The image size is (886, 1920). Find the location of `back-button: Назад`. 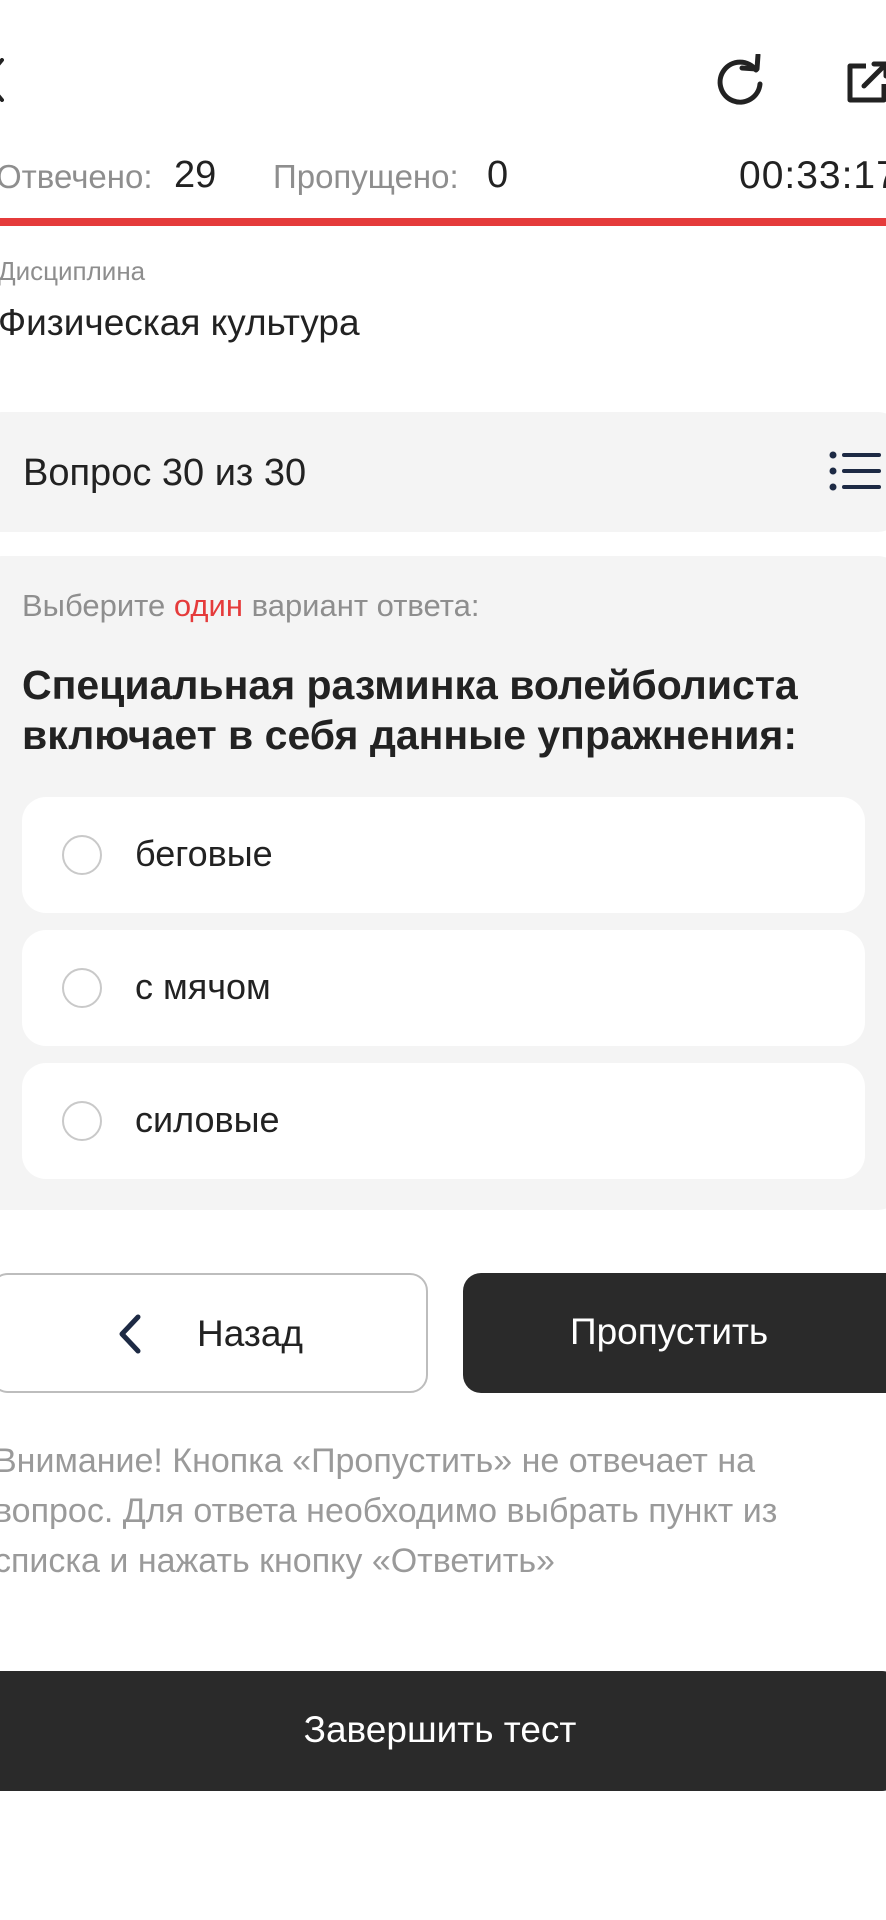

back-button: Назад is located at coordinates (214, 1333).